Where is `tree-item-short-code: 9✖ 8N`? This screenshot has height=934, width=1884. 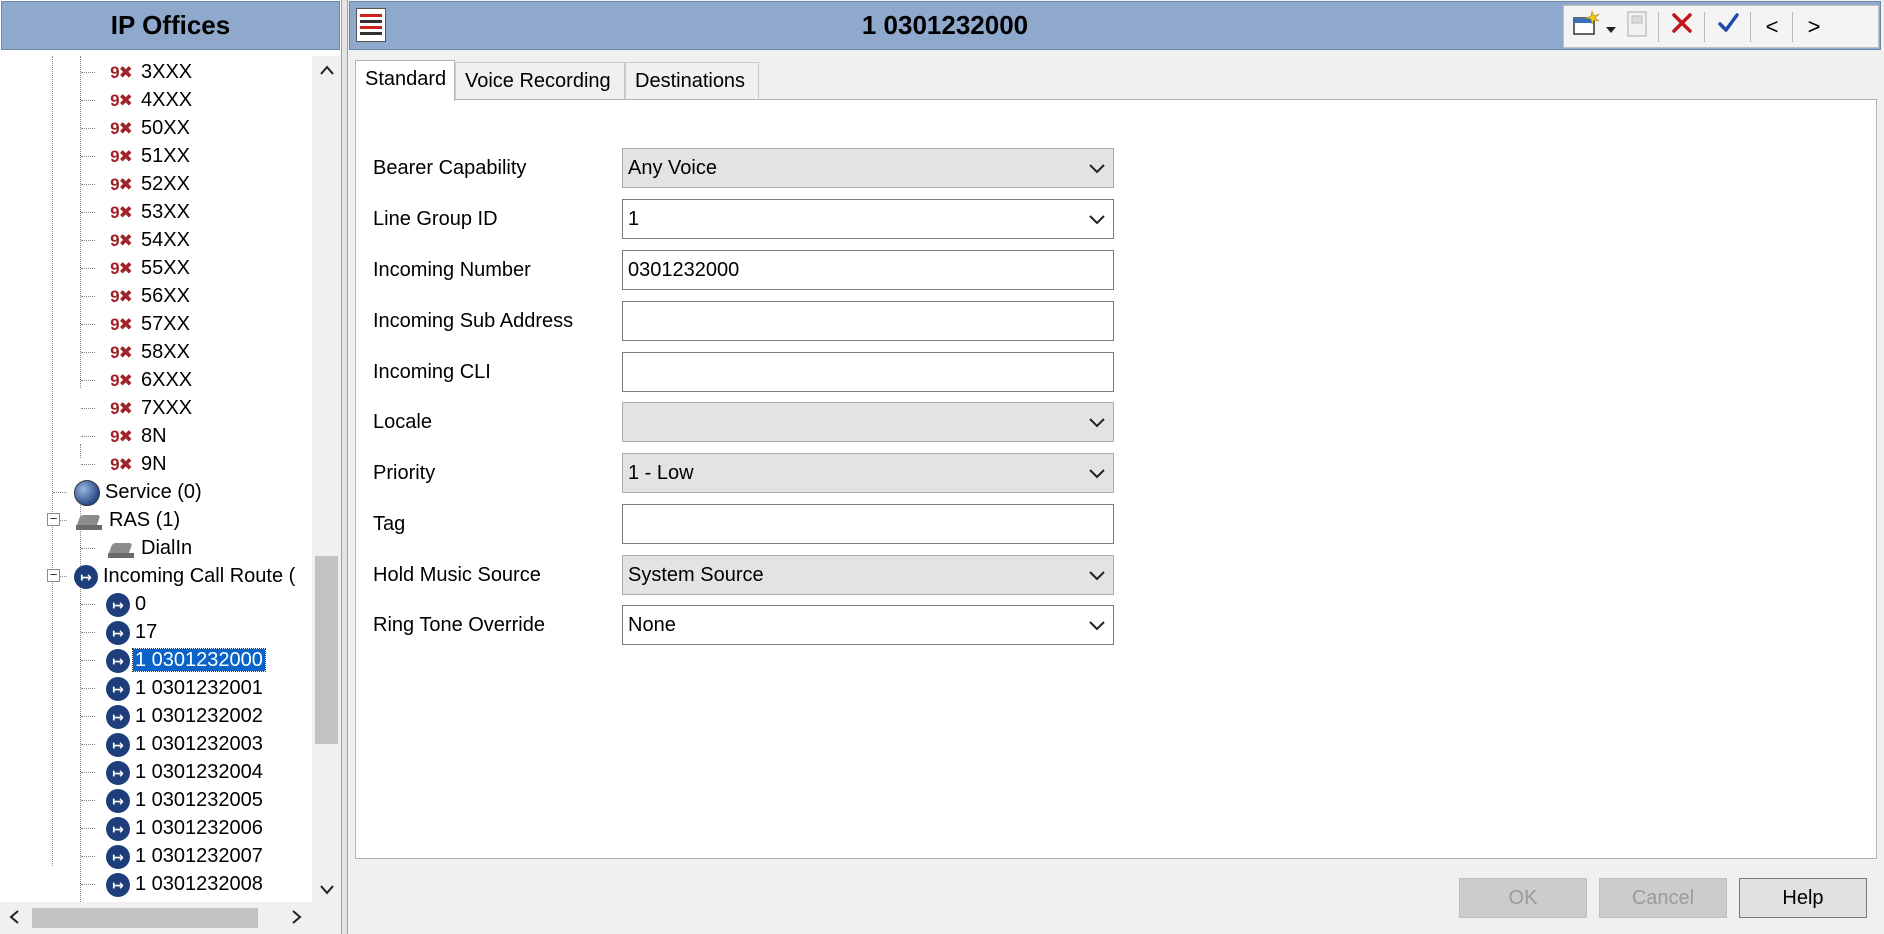
tree-item-short-code: 9✖ 8N is located at coordinates (125, 436).